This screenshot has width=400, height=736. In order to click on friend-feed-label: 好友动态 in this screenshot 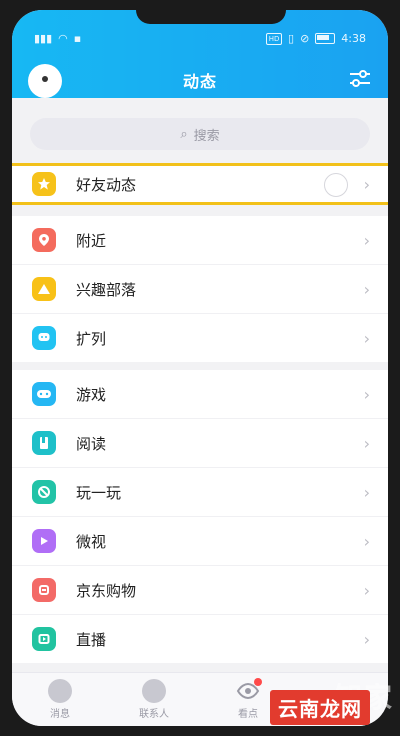, I will do `click(106, 185)`.